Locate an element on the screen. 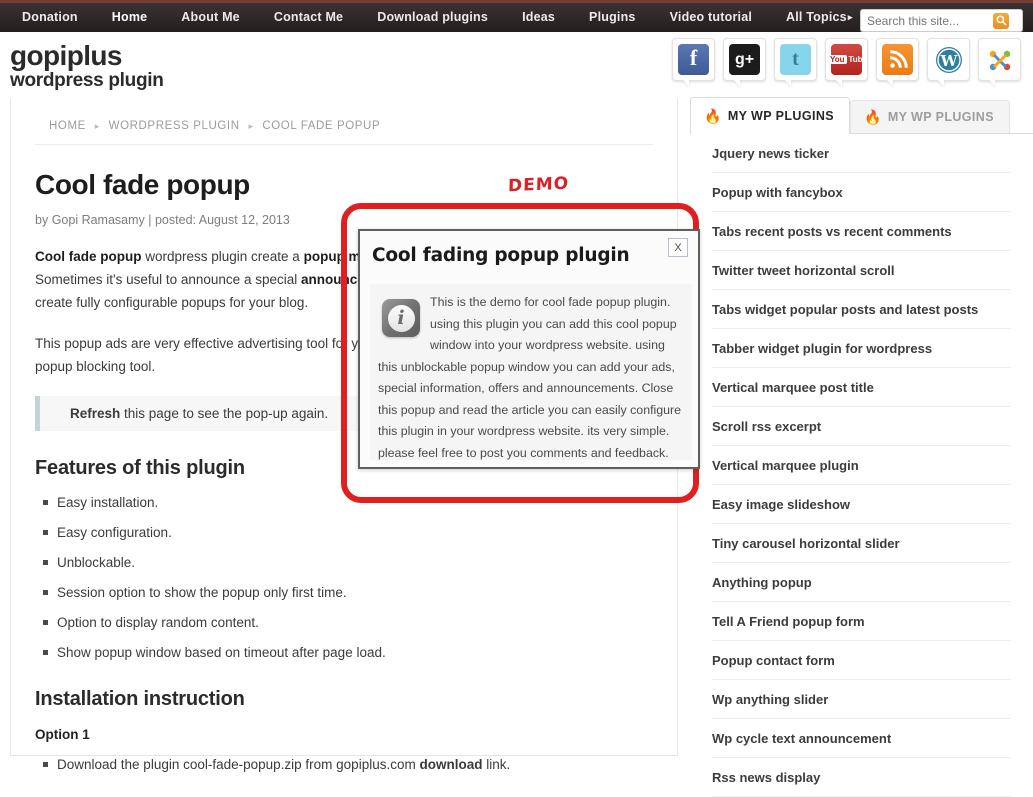 Image resolution: width=1033 pixels, height=797 pixels. byline-prefix: by is located at coordinates (43, 220).